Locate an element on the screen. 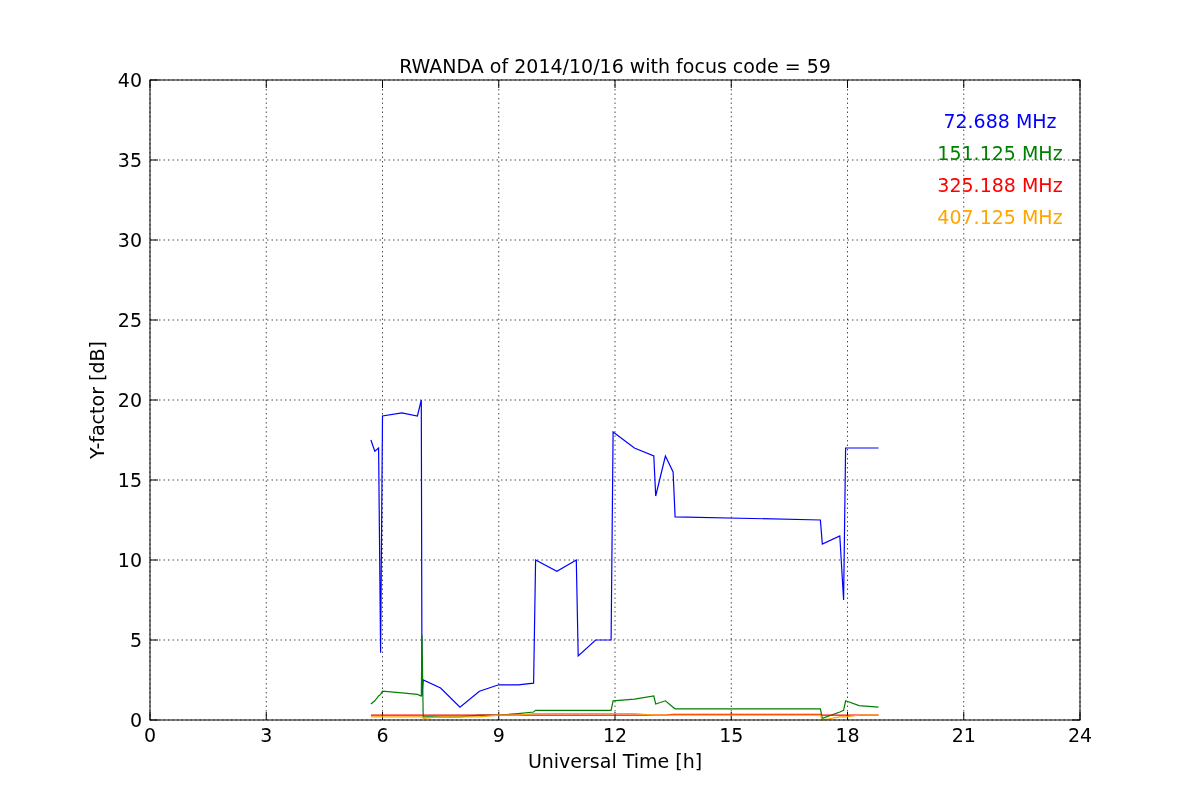 This screenshot has height=800, width=1200. x-tick-label: 12 is located at coordinates (615, 735).